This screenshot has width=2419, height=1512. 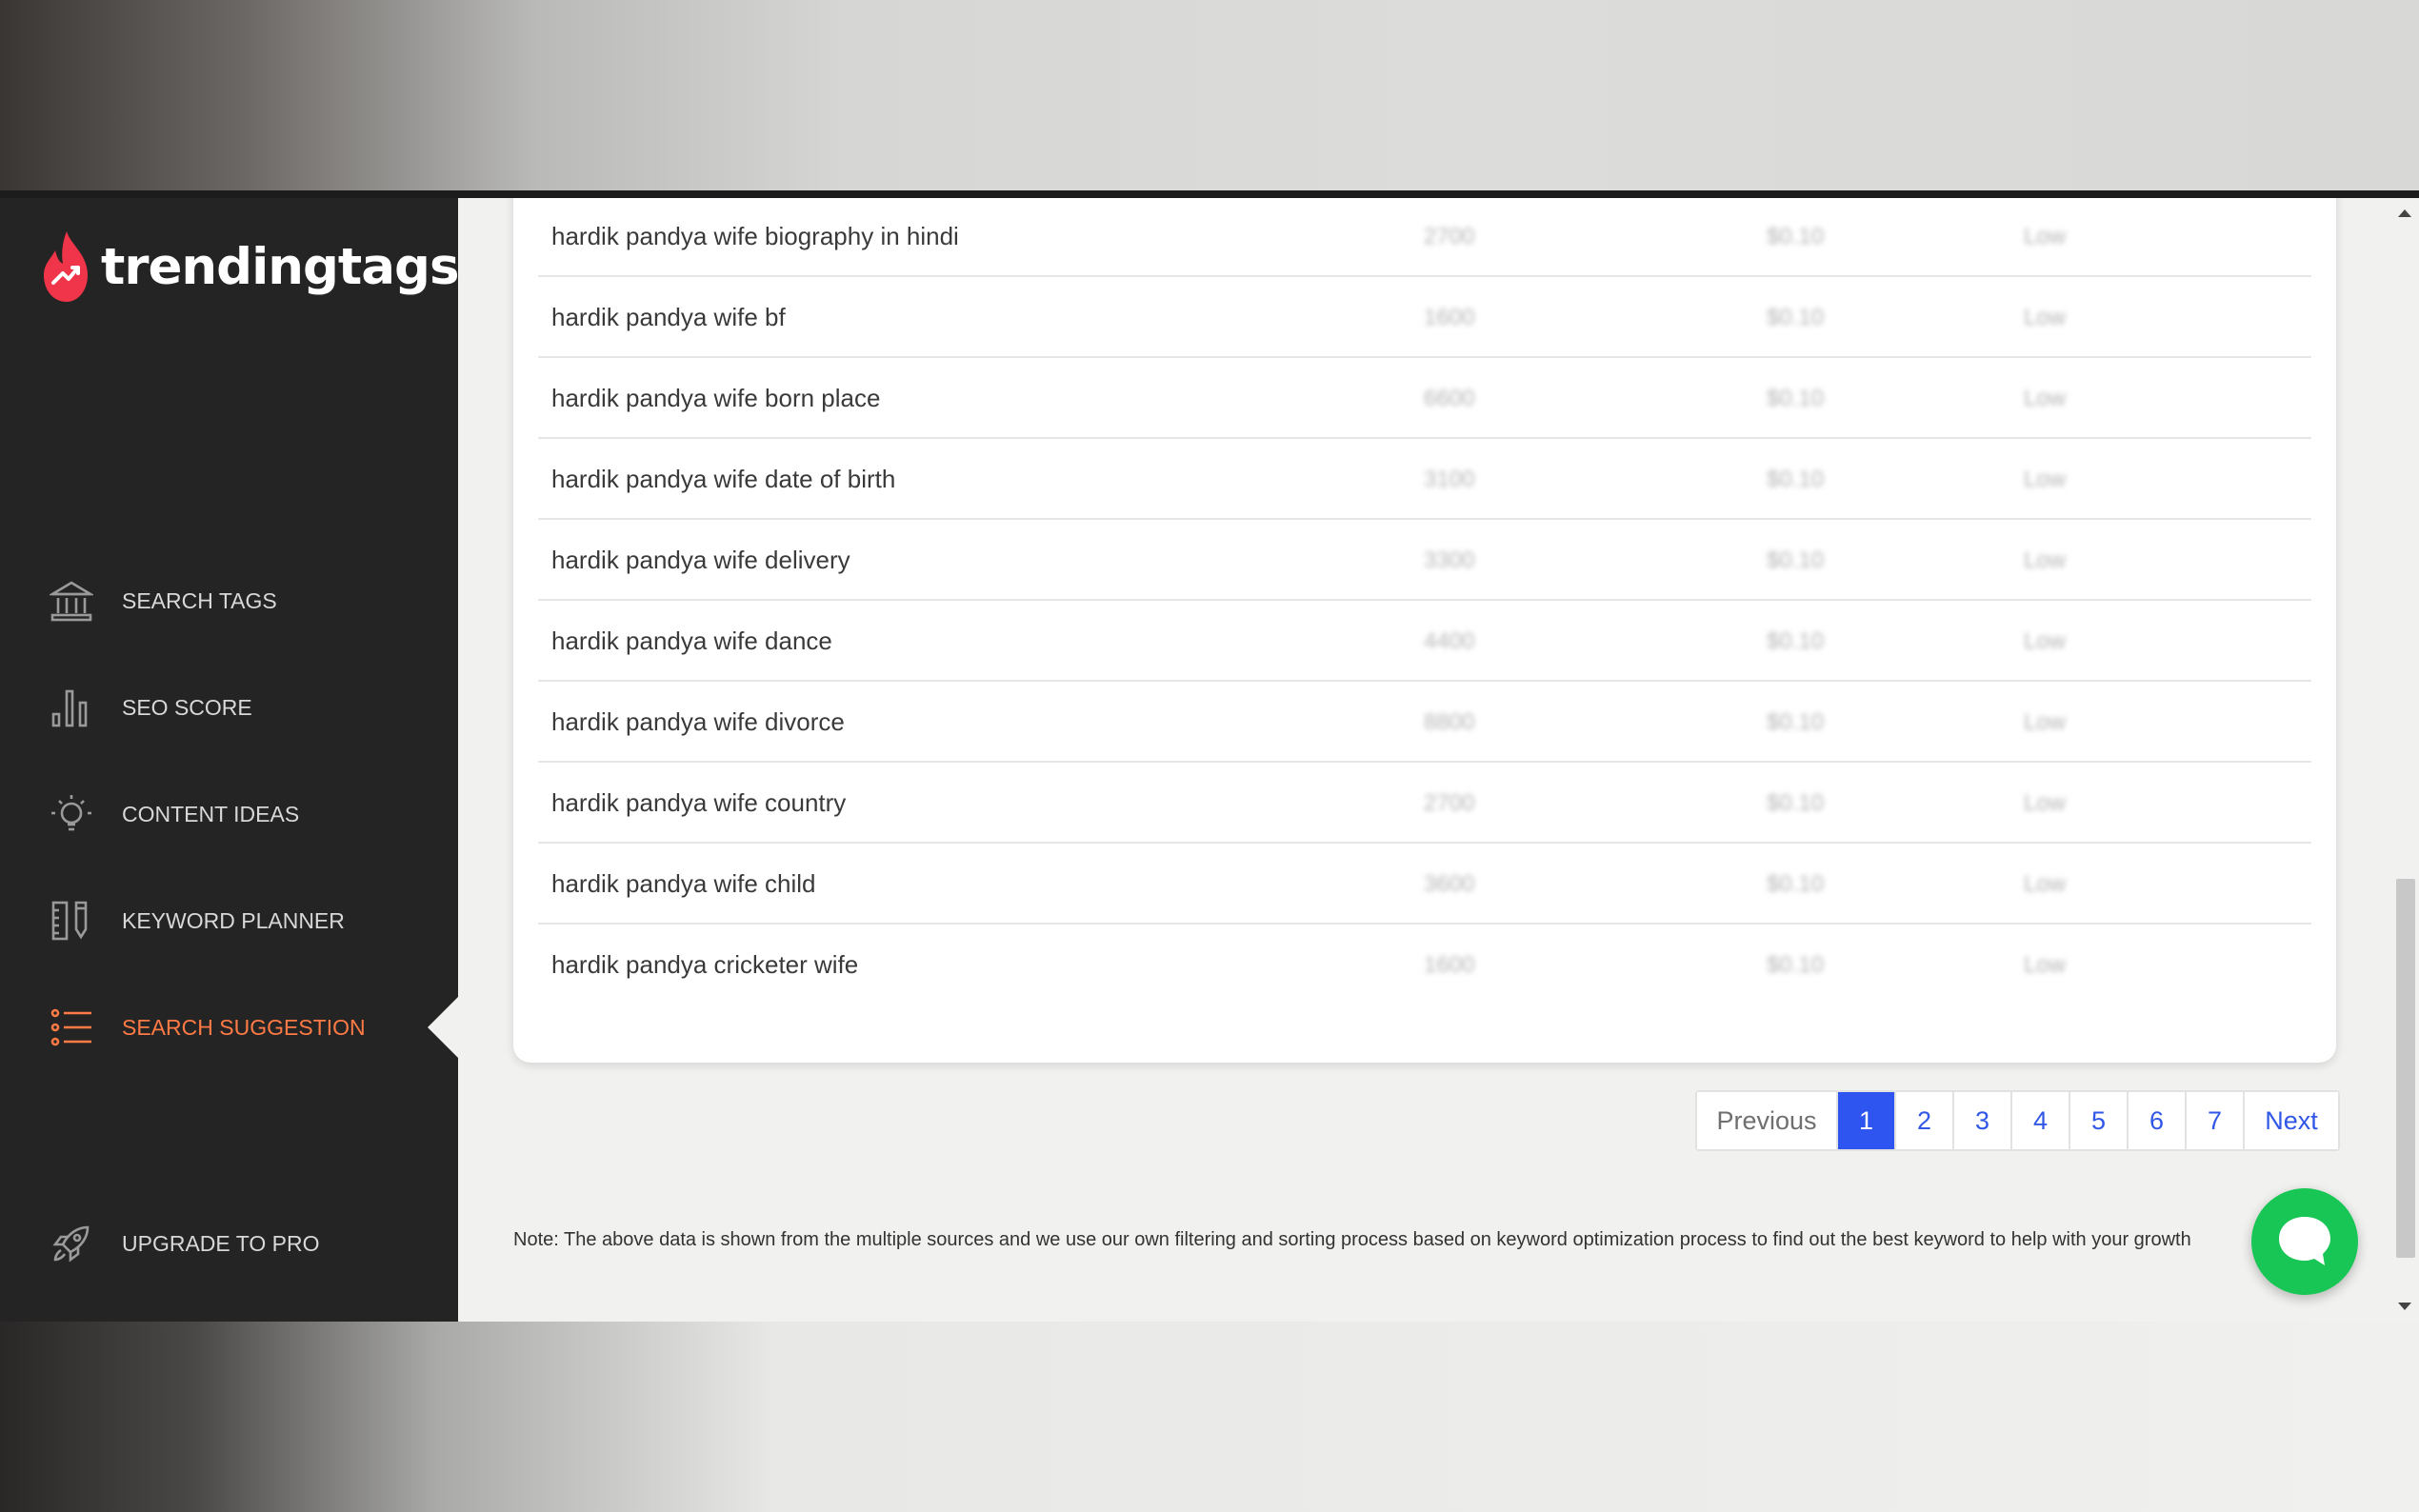 What do you see at coordinates (723, 479) in the screenshot?
I see `keyword-cell: hardik pandya wife date of birth` at bounding box center [723, 479].